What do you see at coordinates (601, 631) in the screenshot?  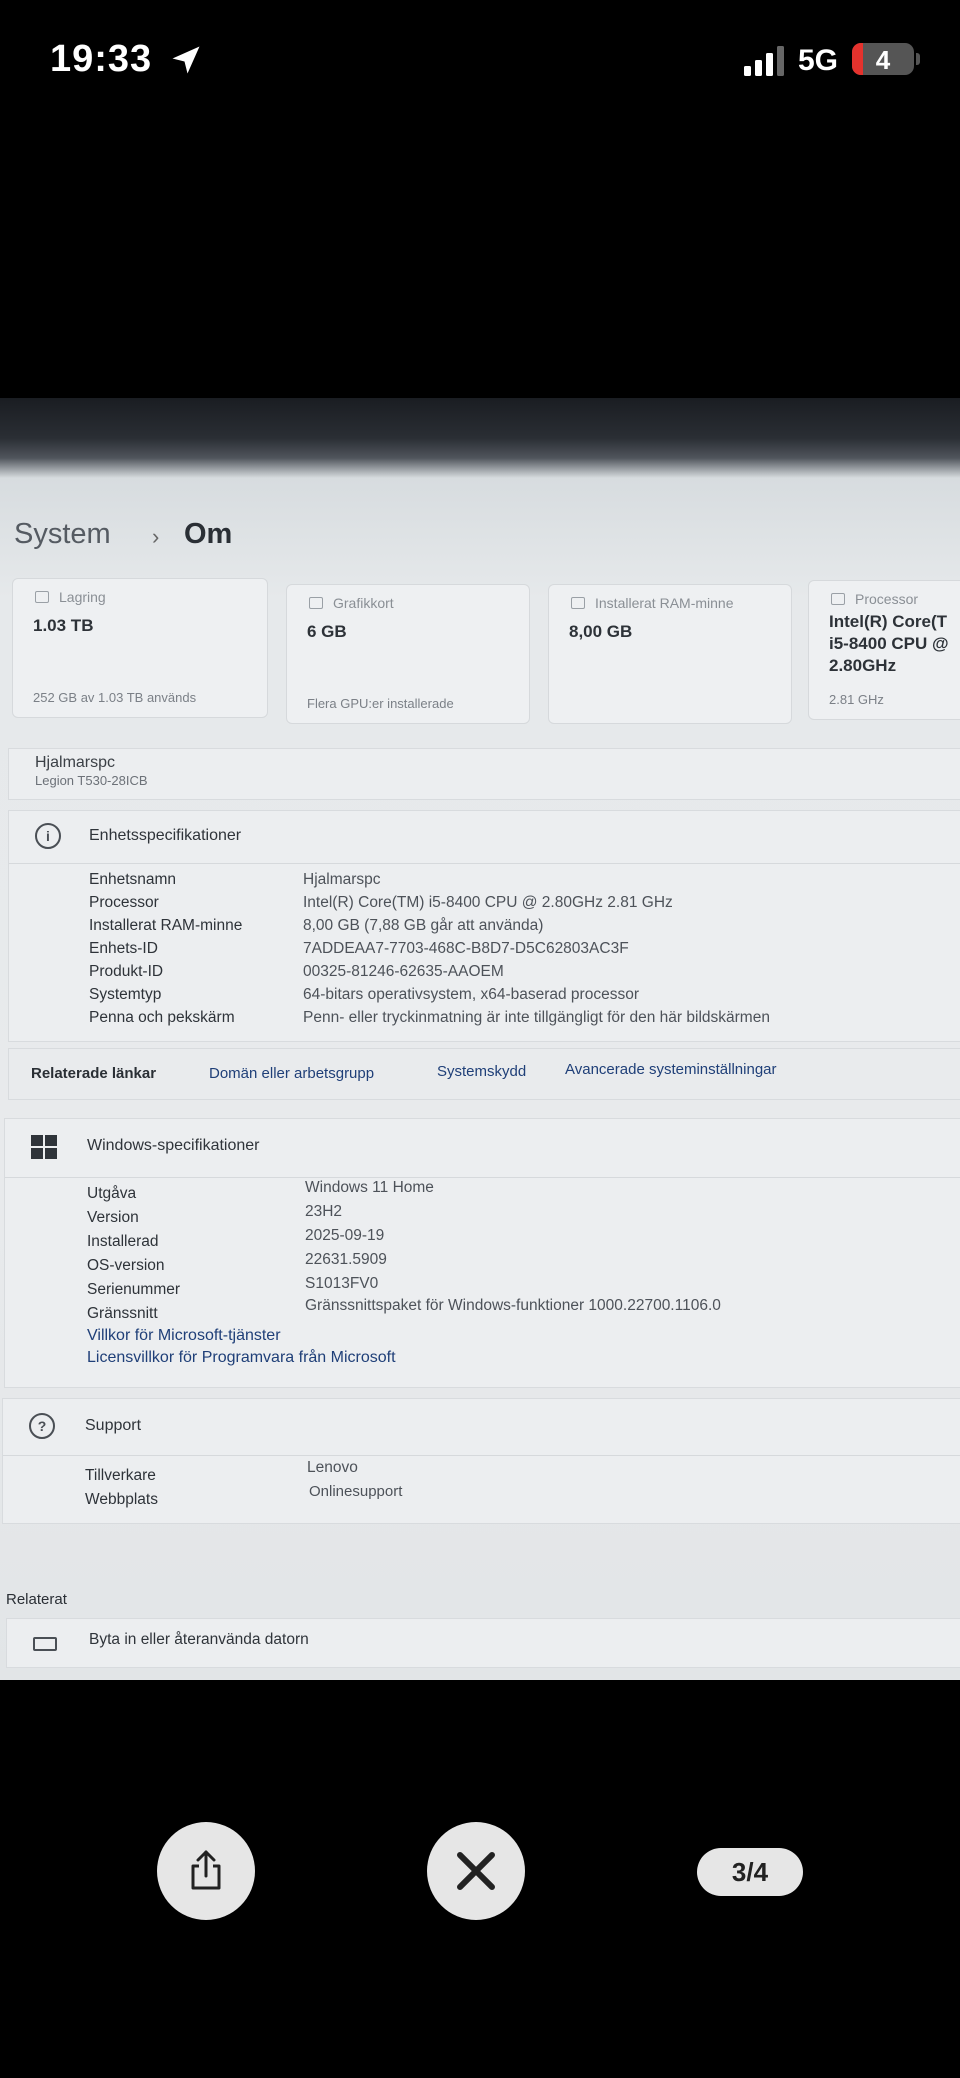 I see `card-value: 8,00 GB` at bounding box center [601, 631].